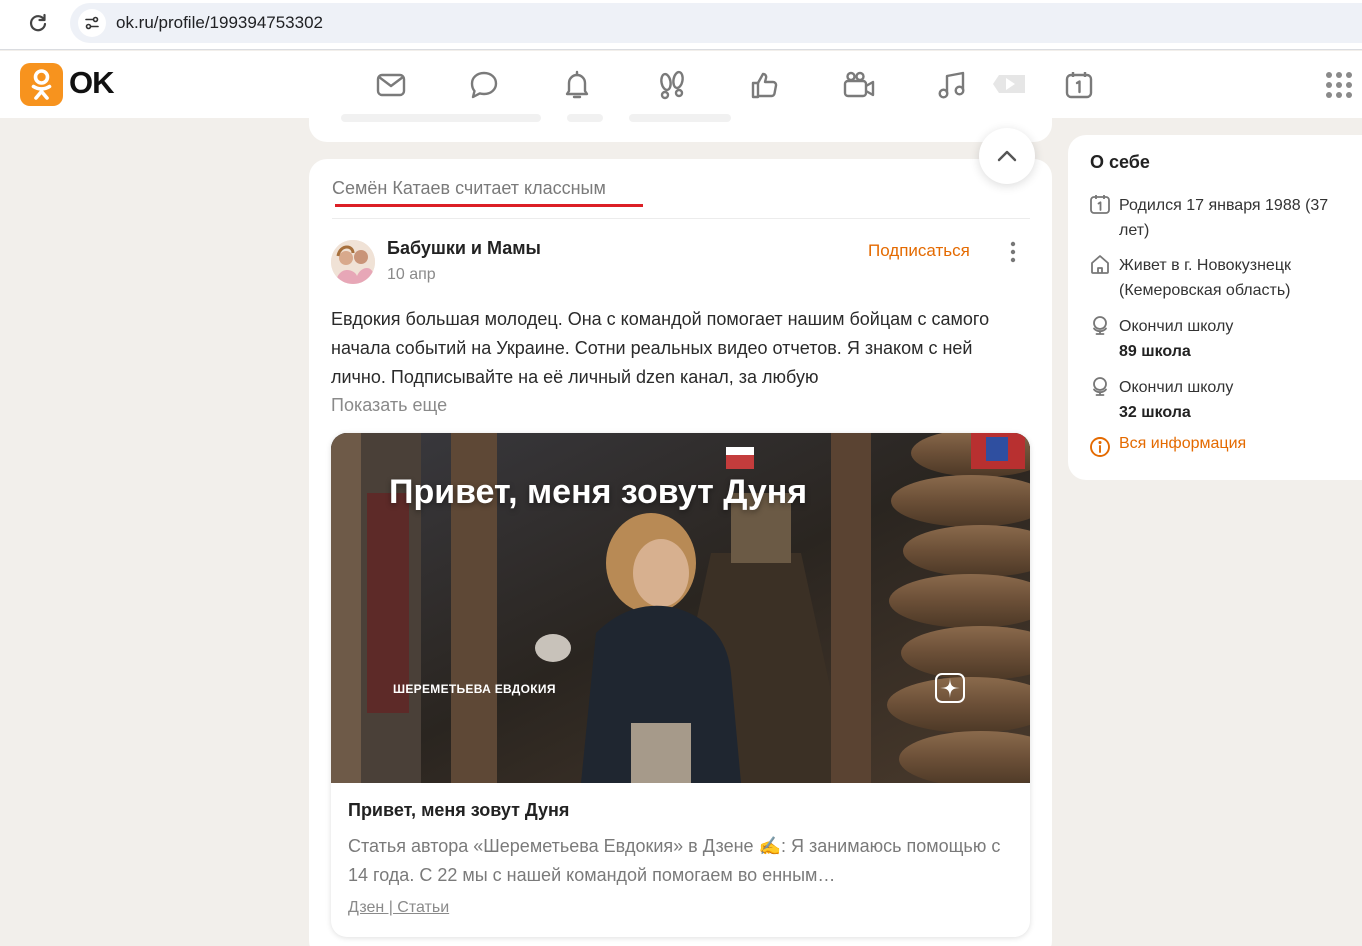 The image size is (1362, 946). I want to click on about-school-1: Окончил школу 89 школа, so click(1219, 339).